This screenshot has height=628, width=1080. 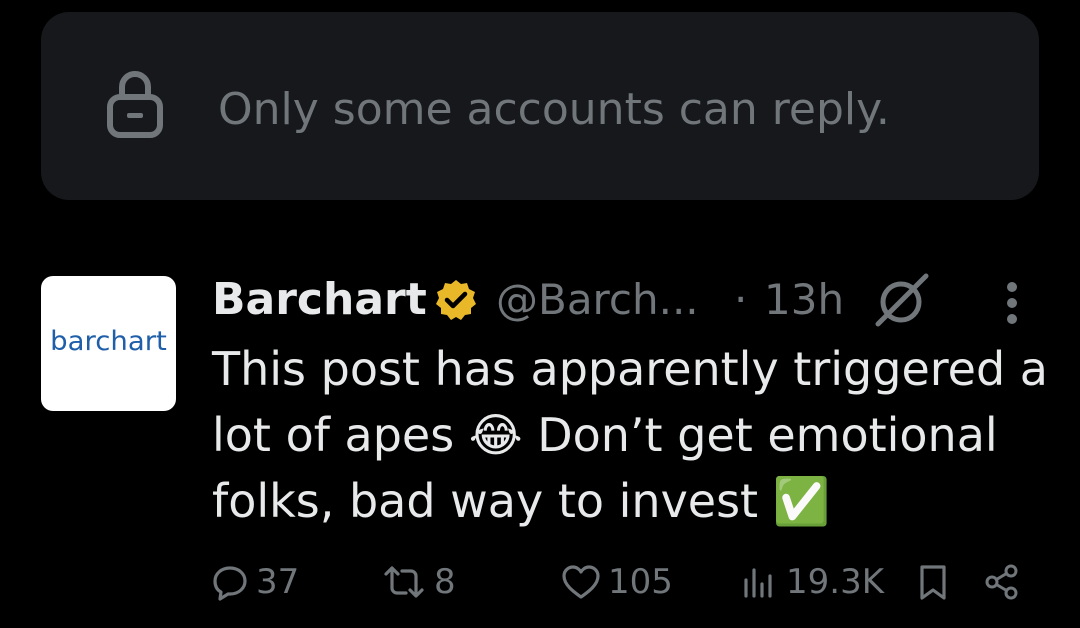 I want to click on views-button: 19.3K, so click(x=812, y=582).